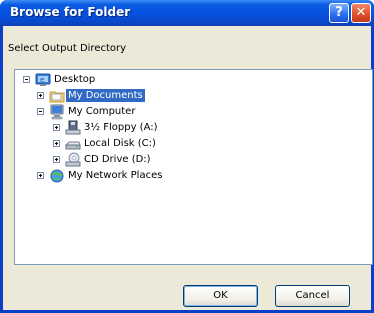 The image size is (374, 313). Describe the element at coordinates (185, 176) in the screenshot. I see `tree-item-my-network-places: My Network Places` at that location.